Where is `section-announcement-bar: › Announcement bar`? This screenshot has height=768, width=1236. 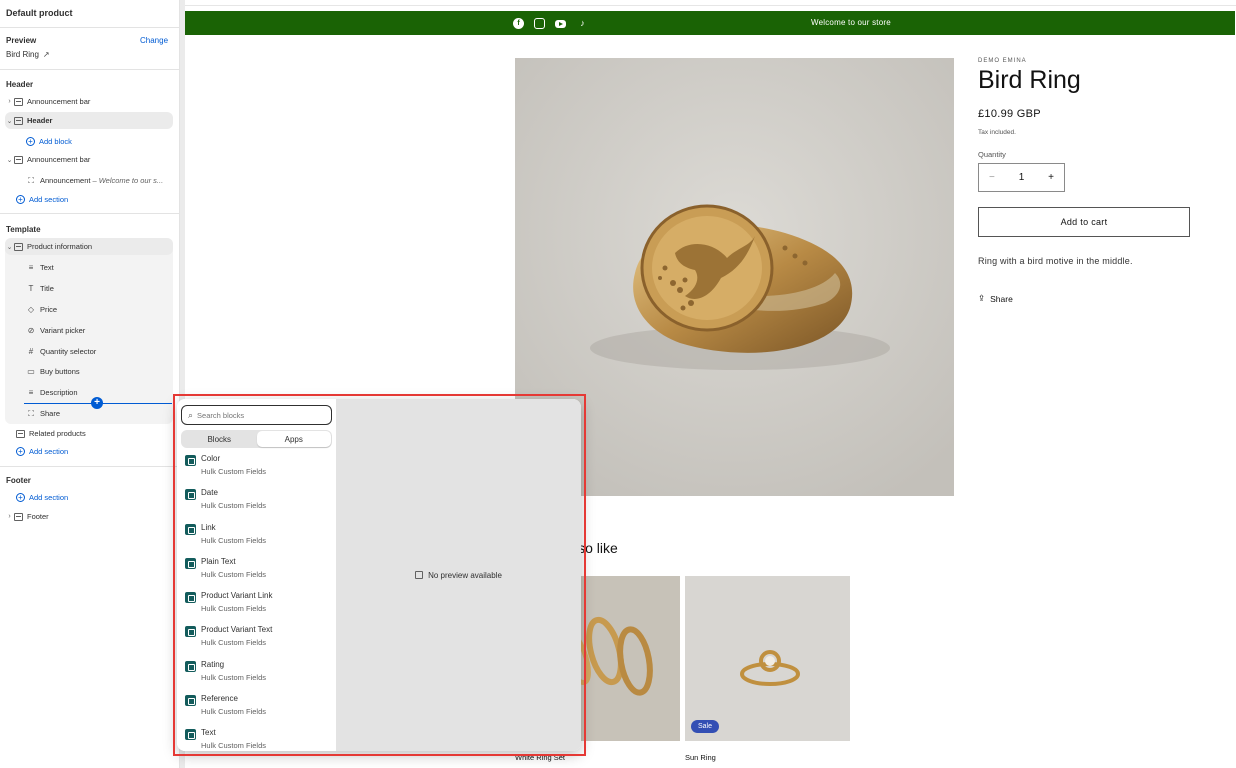
section-announcement-bar: › Announcement bar is located at coordinates (89, 101).